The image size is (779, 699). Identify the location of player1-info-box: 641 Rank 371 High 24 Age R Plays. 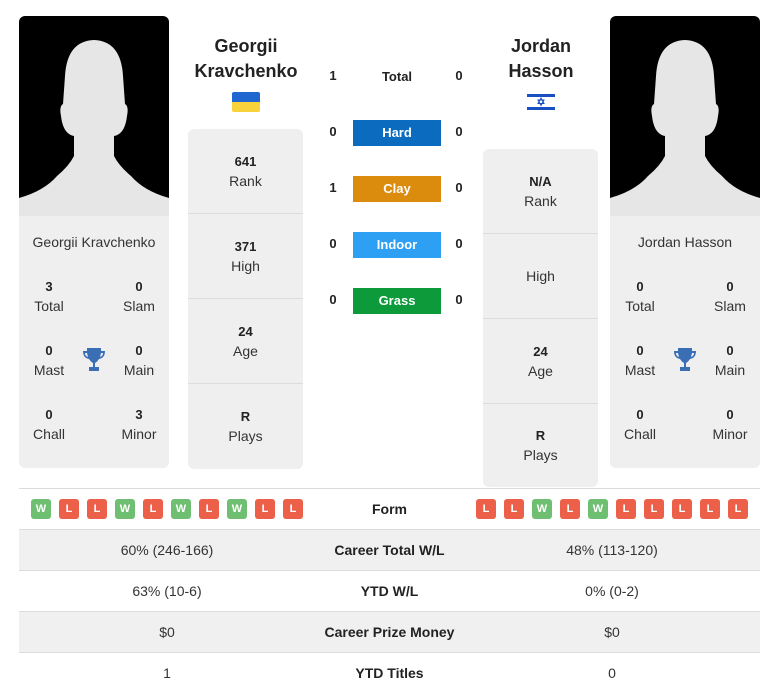
(245, 299).